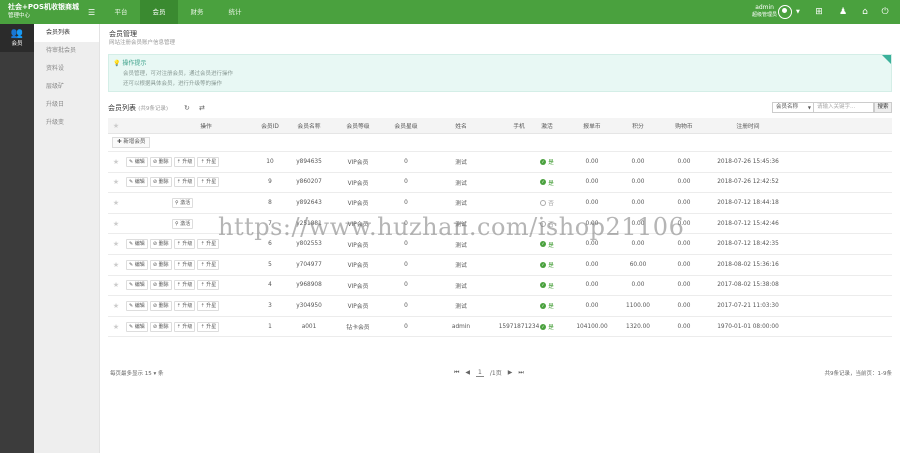  What do you see at coordinates (358, 183) in the screenshot?
I see `cell-level: VIP会员` at bounding box center [358, 183].